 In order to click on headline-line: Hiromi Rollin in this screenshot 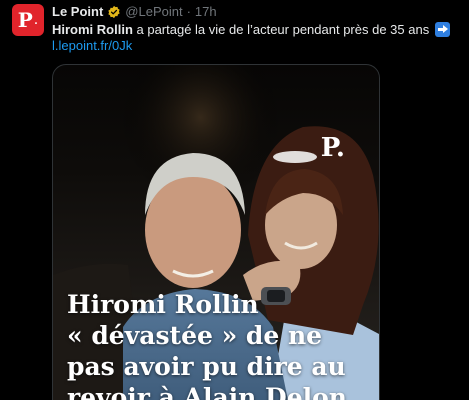, I will do `click(163, 304)`.